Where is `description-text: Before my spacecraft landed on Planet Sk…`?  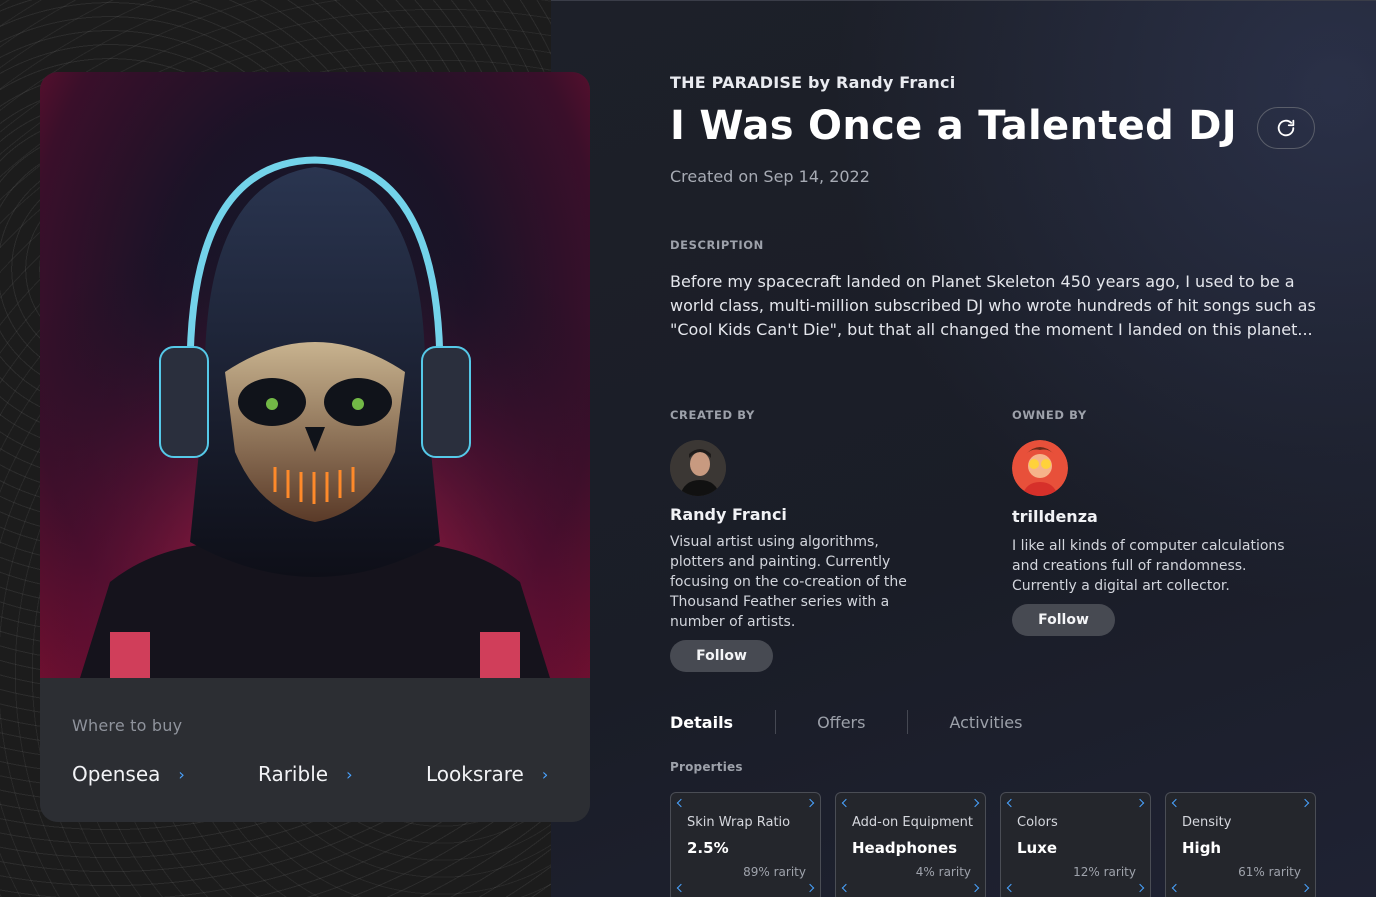 description-text: Before my spacecraft landed on Planet Sk… is located at coordinates (993, 305).